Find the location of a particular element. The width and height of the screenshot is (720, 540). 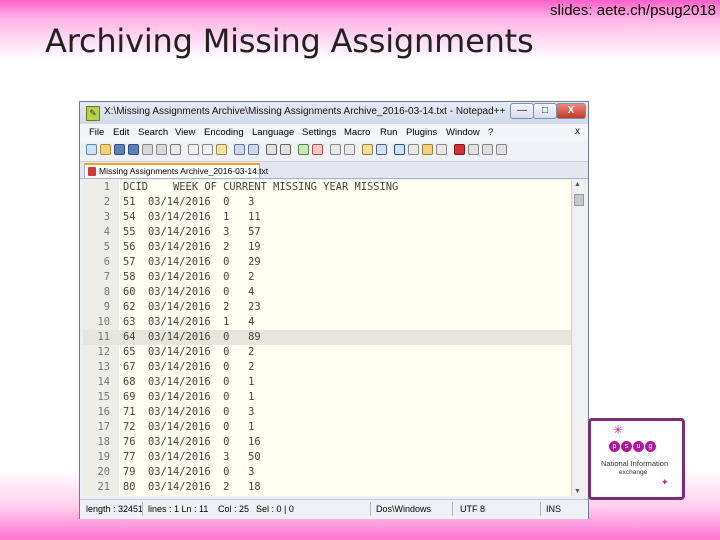

close-button: X is located at coordinates (571, 111).